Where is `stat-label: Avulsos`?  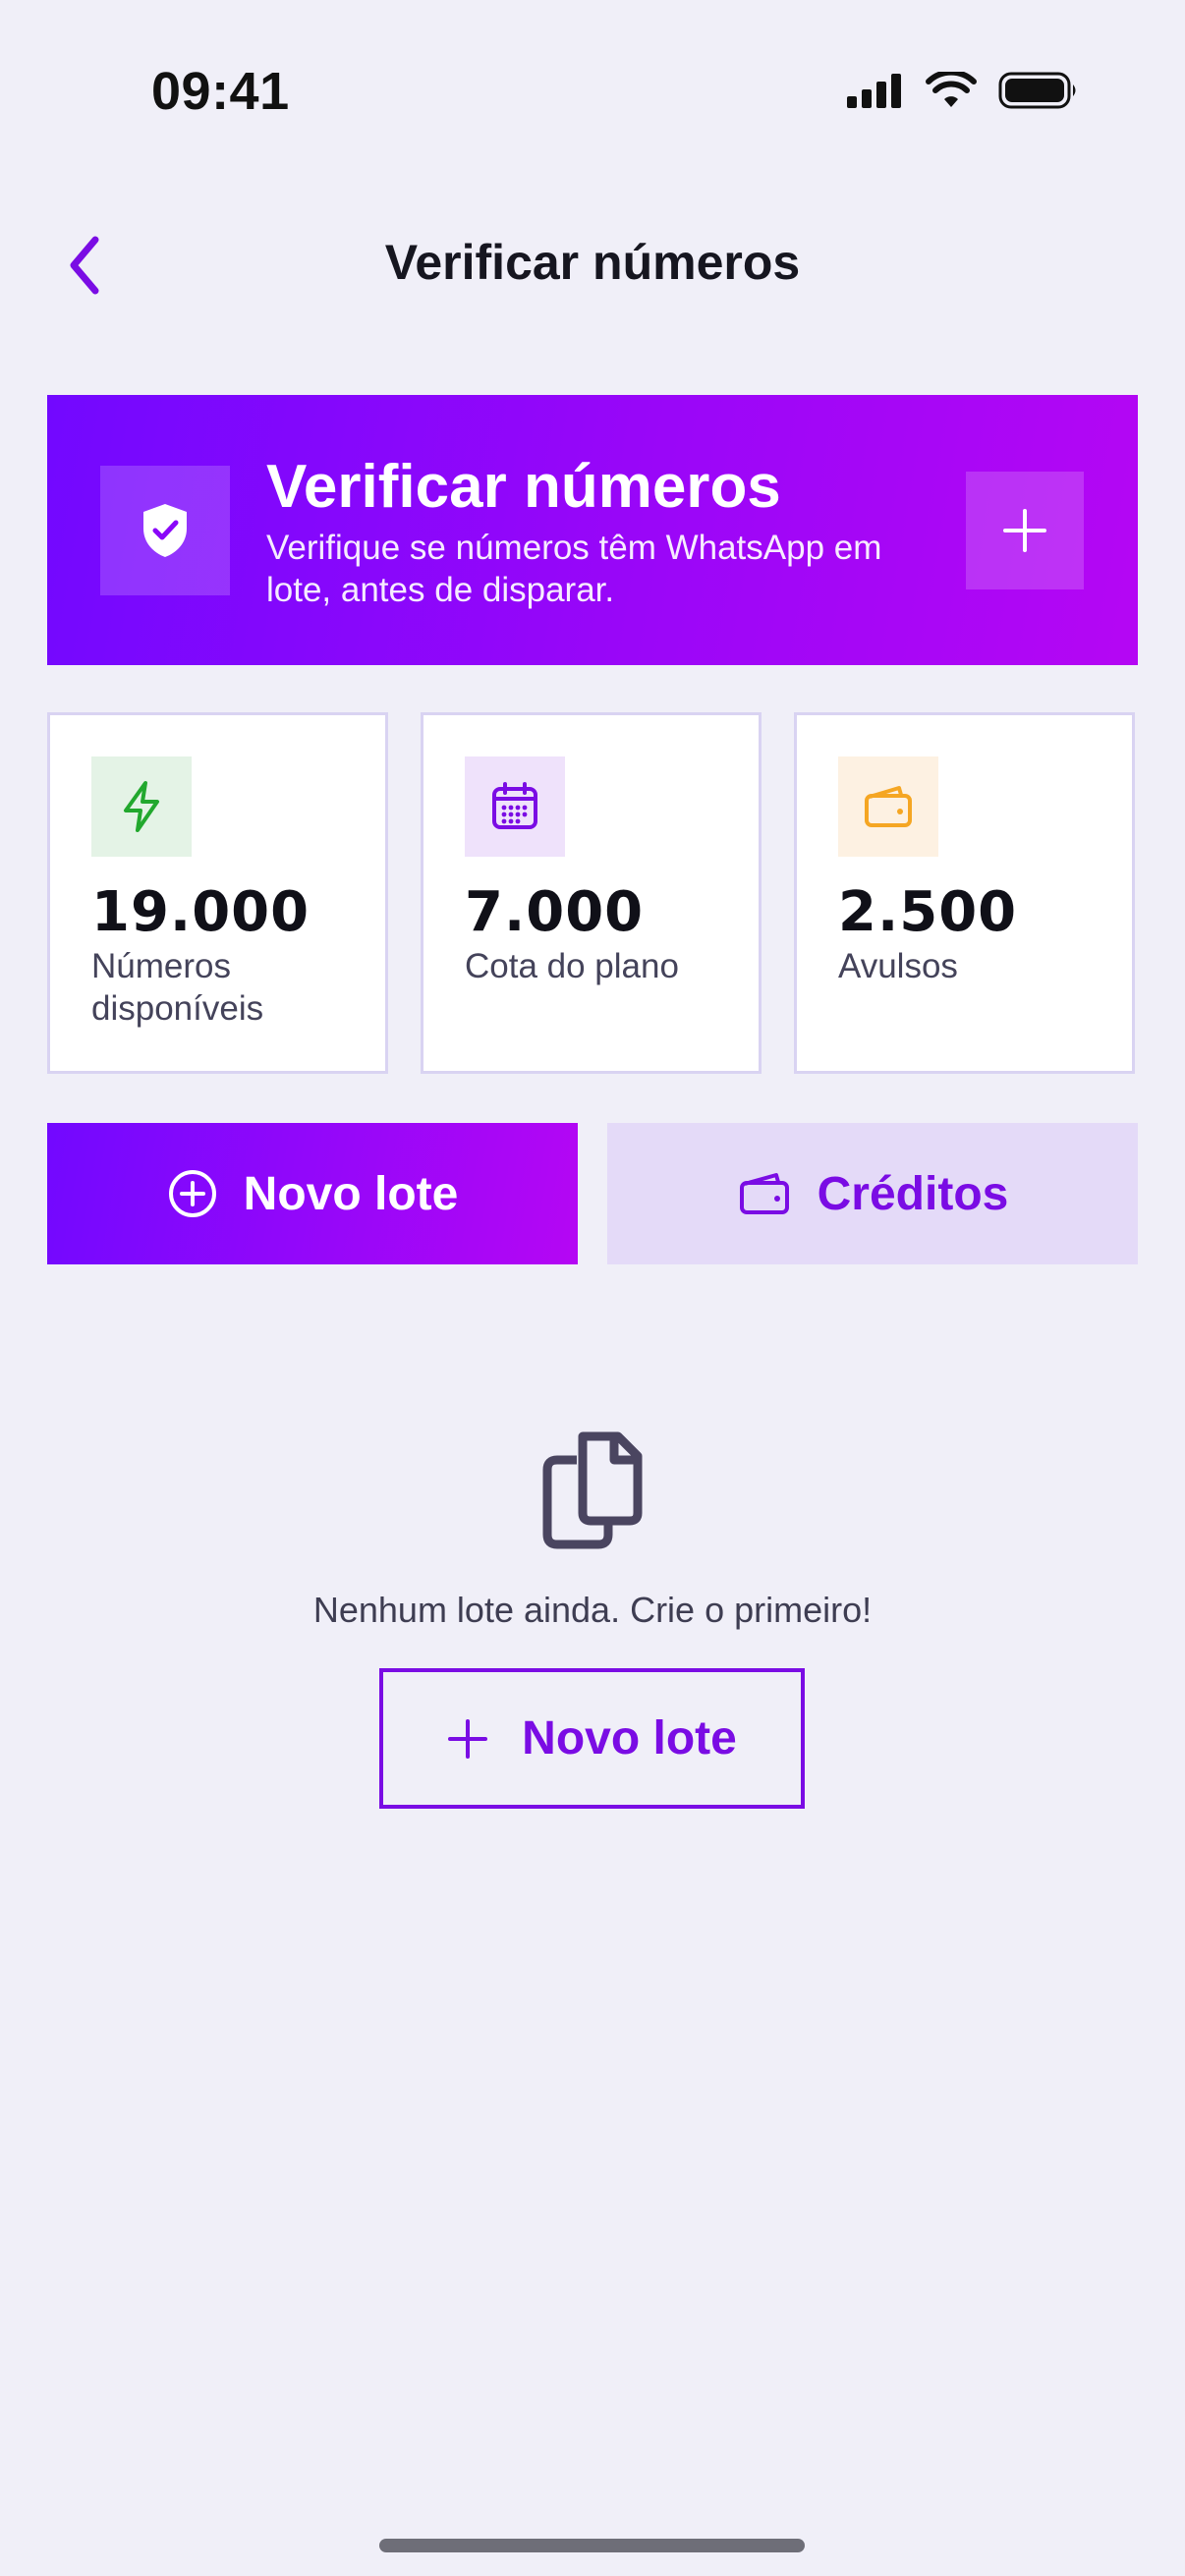
stat-label: Avulsos is located at coordinates (898, 966).